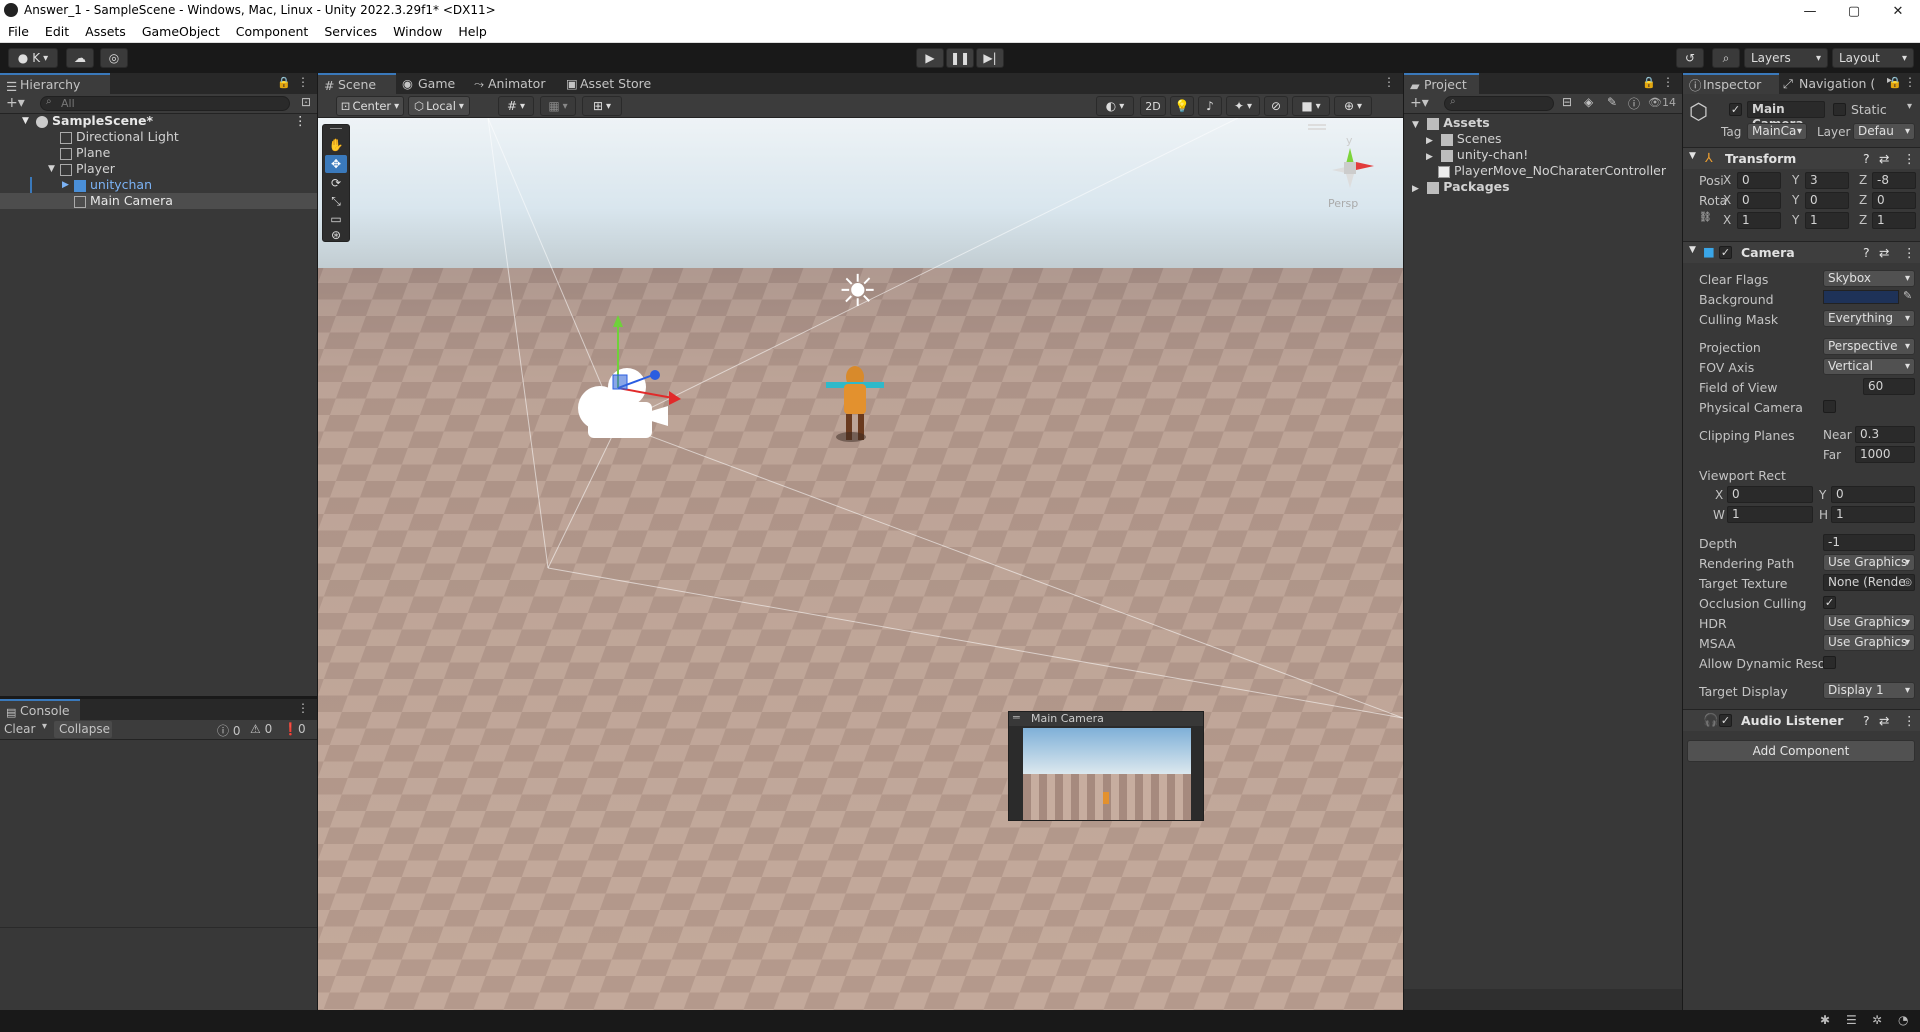 The width and height of the screenshot is (1920, 1032). I want to click on tab-console: ▤ Console, so click(40, 709).